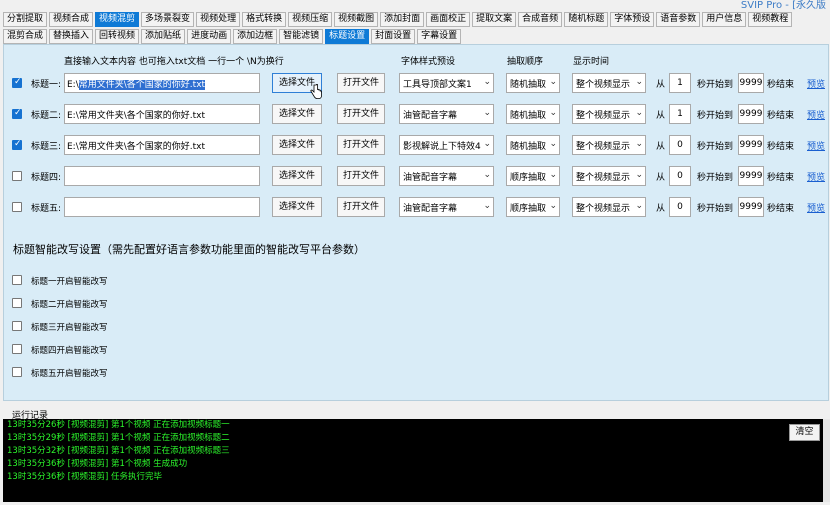 The image size is (830, 505). I want to click on title-1-display-select: 整个视频显示 ⌄, so click(609, 83).